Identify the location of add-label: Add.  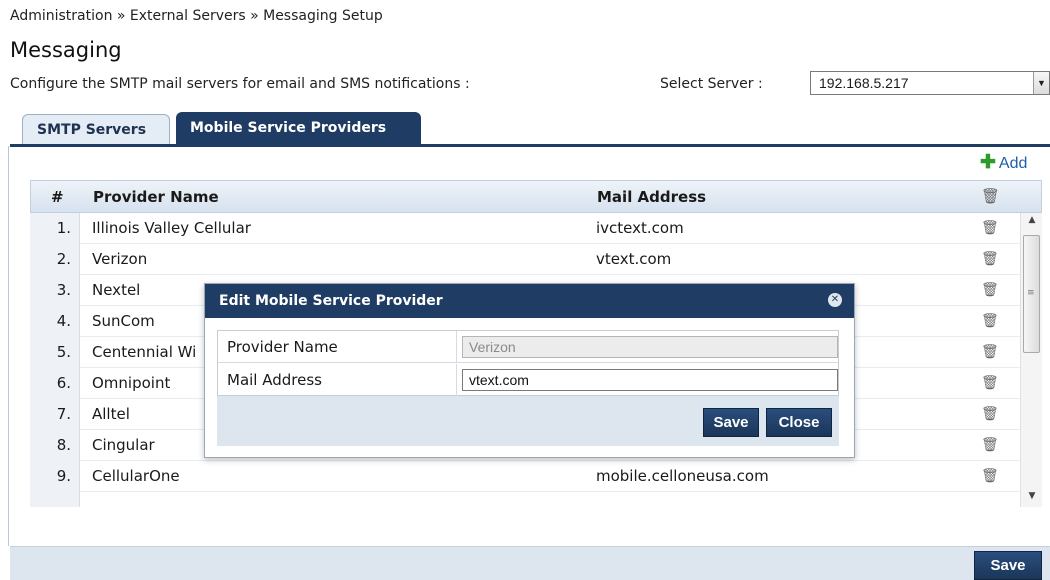
(1013, 163).